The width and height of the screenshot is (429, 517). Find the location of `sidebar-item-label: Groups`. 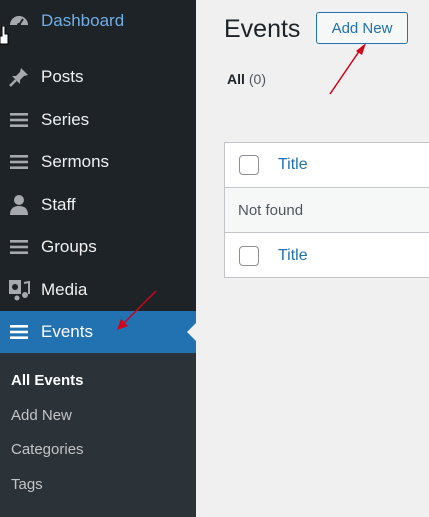

sidebar-item-label: Groups is located at coordinates (69, 246).